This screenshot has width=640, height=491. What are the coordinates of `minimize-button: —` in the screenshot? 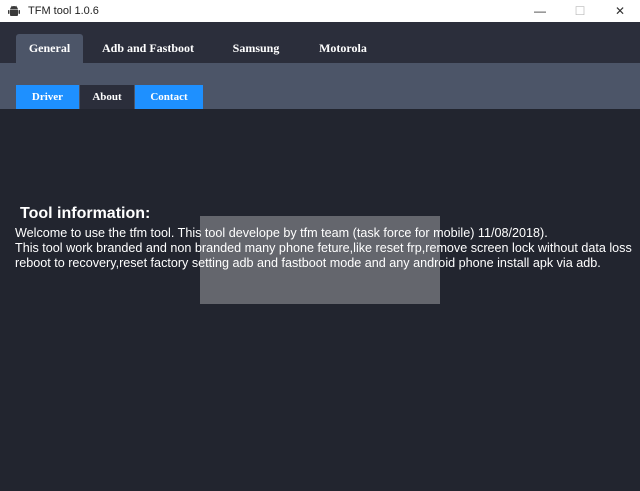 It's located at (540, 11).